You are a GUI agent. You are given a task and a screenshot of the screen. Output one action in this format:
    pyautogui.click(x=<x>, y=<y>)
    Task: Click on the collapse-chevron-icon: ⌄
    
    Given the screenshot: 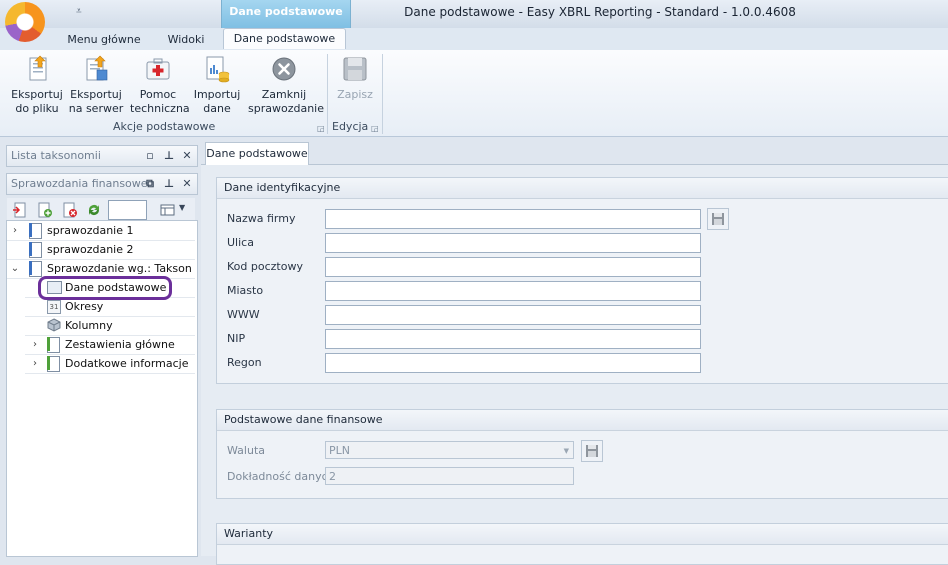 What is the action you would take?
    pyautogui.click(x=15, y=268)
    